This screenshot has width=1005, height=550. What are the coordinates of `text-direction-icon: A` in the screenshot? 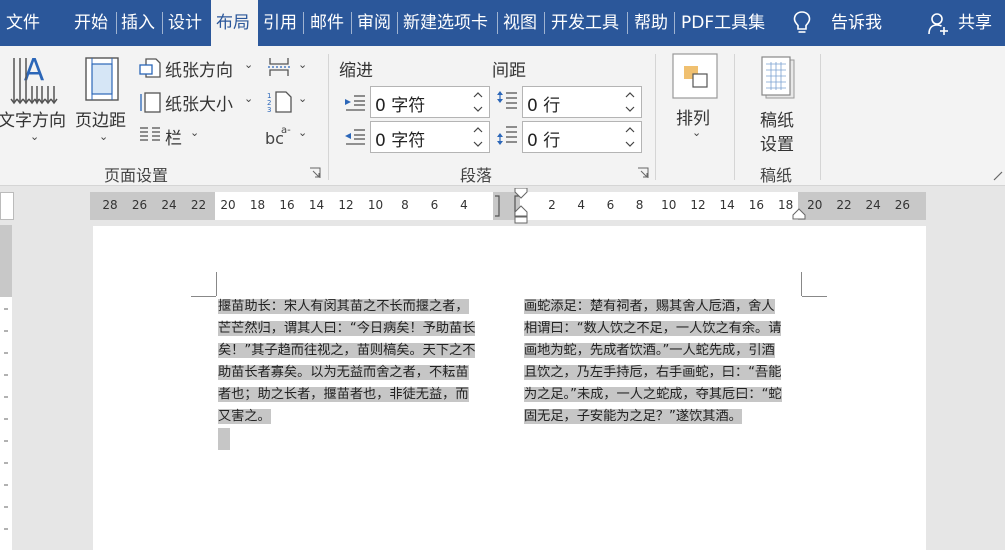 It's located at (34, 80).